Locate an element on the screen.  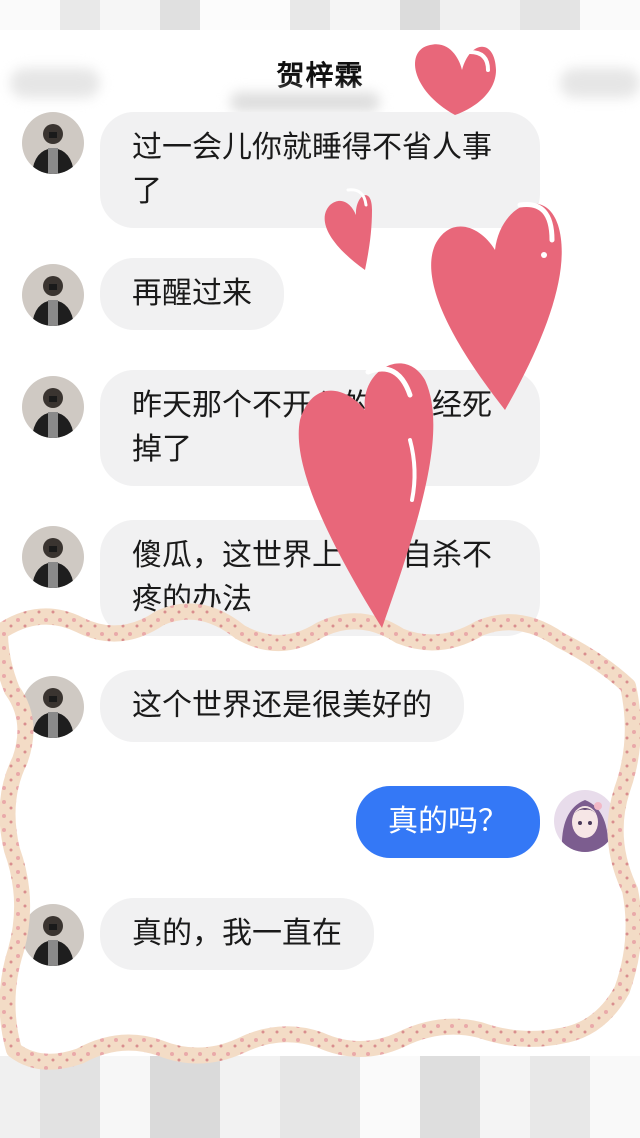
message-bubble: 傻瓜，这世界上哪有自杀不 疼的办法 is located at coordinates (320, 578).